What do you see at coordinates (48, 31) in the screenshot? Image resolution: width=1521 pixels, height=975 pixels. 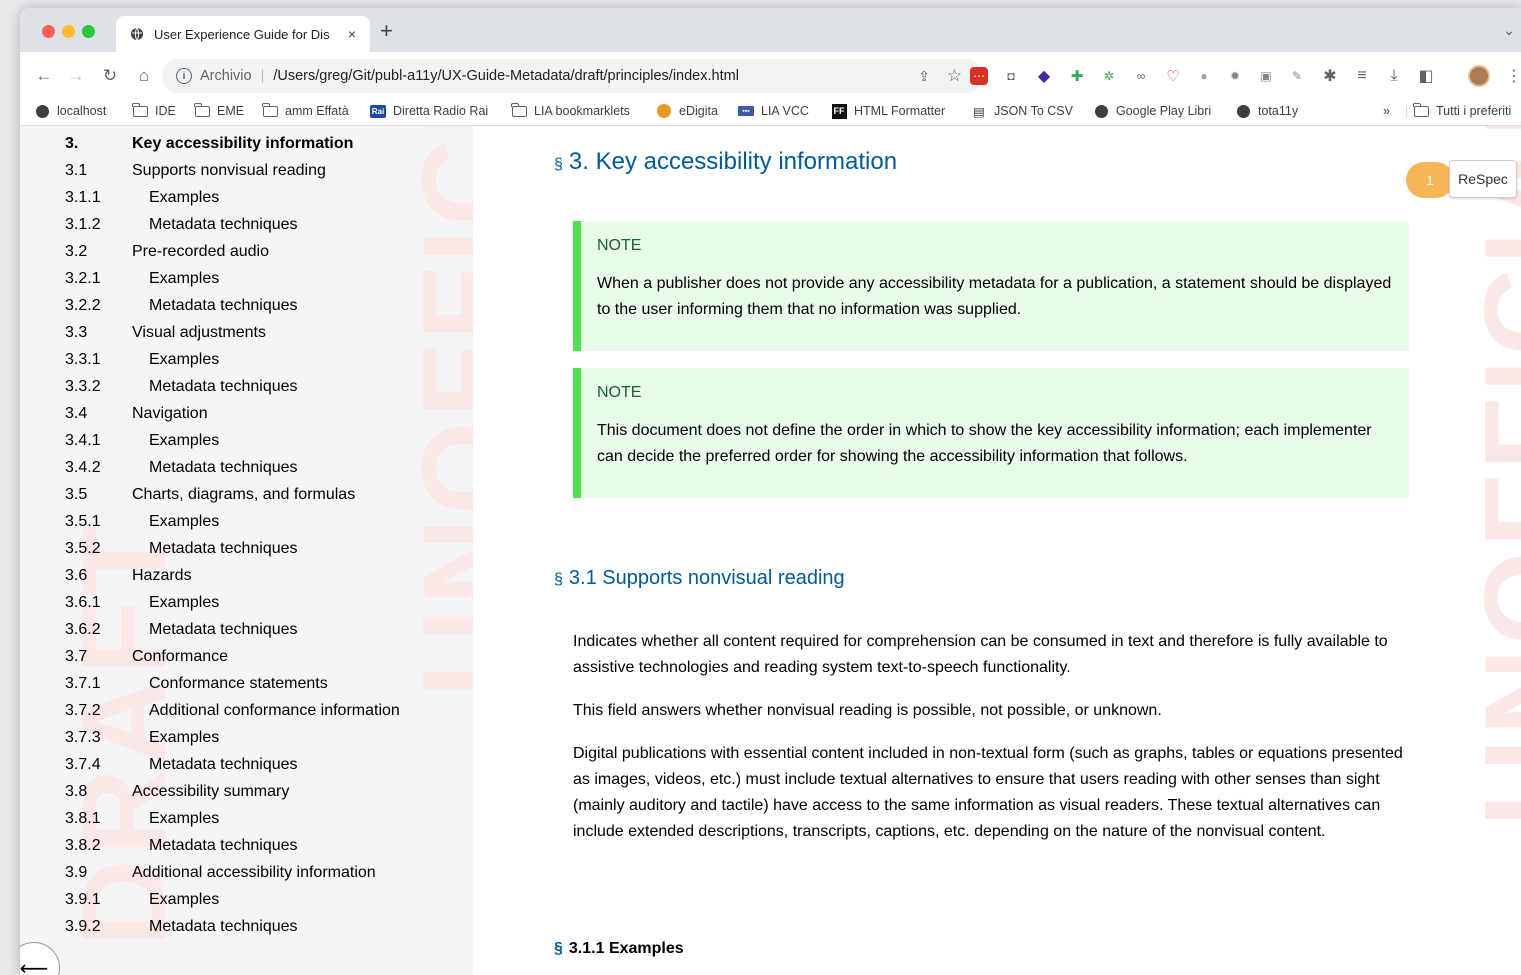 I see `close-window-button` at bounding box center [48, 31].